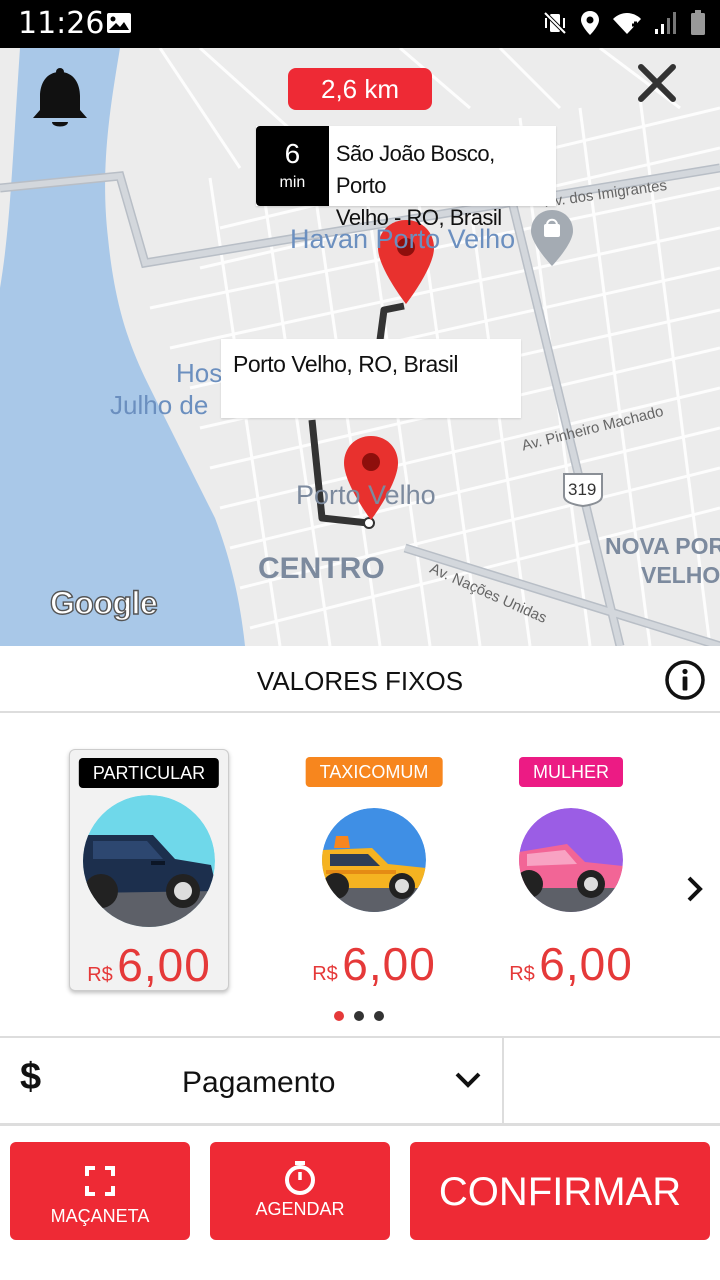 This screenshot has height=1280, width=720. I want to click on status-bar: 11:26, so click(360, 24).